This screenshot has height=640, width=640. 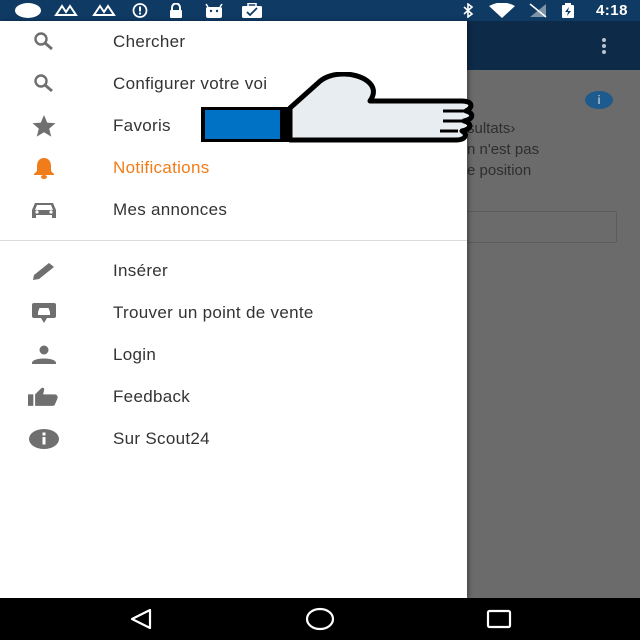 What do you see at coordinates (233, 271) in the screenshot?
I see `menu-item-inserer: Insérer` at bounding box center [233, 271].